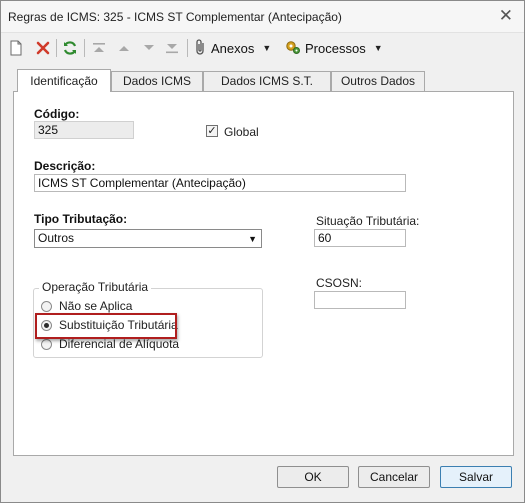 This screenshot has width=525, height=503. Describe the element at coordinates (360, 300) in the screenshot. I see `csosn-field` at that location.